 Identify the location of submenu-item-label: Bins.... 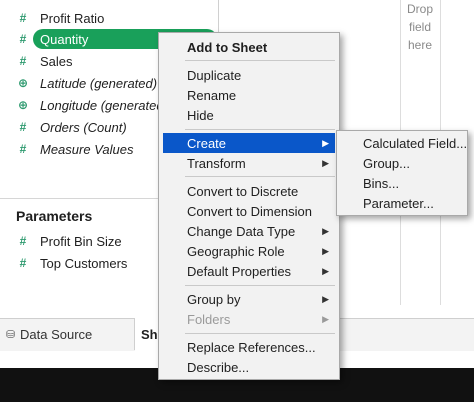
(381, 183).